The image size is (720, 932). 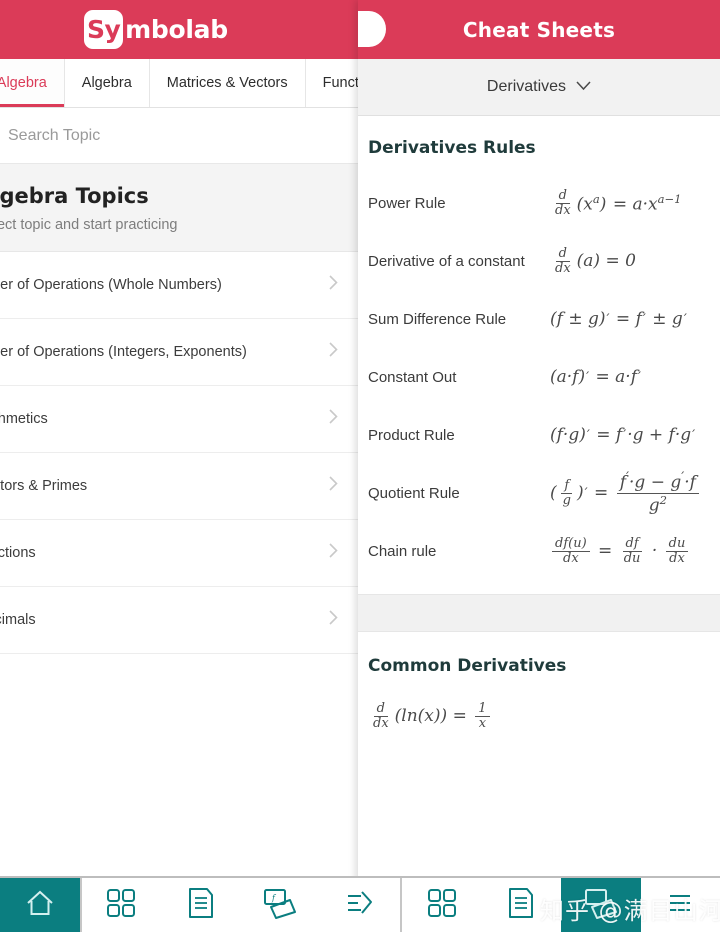 What do you see at coordinates (412, 377) in the screenshot?
I see `rule-label: Constant Out` at bounding box center [412, 377].